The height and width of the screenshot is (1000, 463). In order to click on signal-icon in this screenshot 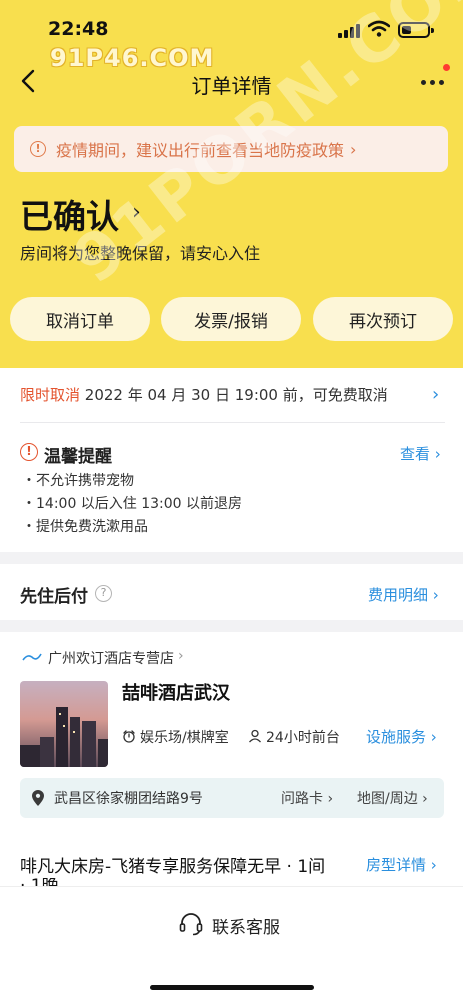, I will do `click(349, 31)`.